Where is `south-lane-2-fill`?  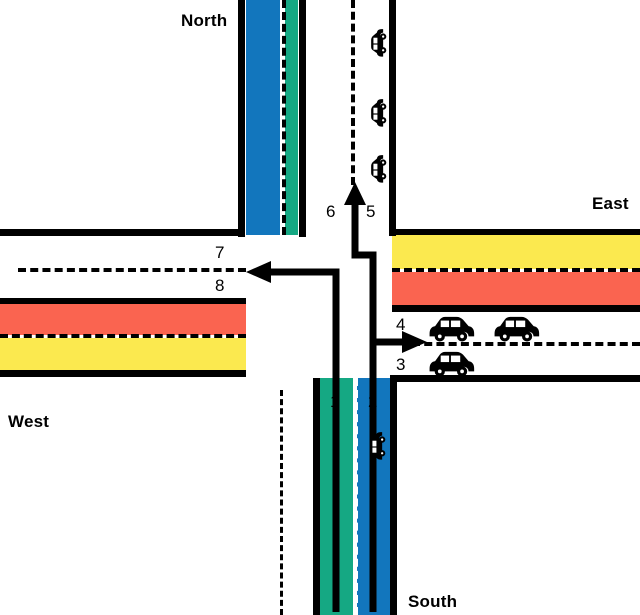 south-lane-2-fill is located at coordinates (373, 496).